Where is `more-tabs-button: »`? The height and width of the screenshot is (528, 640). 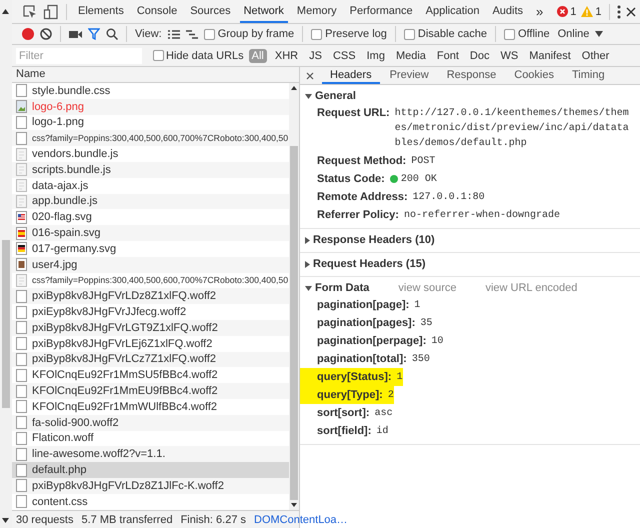 more-tabs-button: » is located at coordinates (540, 11).